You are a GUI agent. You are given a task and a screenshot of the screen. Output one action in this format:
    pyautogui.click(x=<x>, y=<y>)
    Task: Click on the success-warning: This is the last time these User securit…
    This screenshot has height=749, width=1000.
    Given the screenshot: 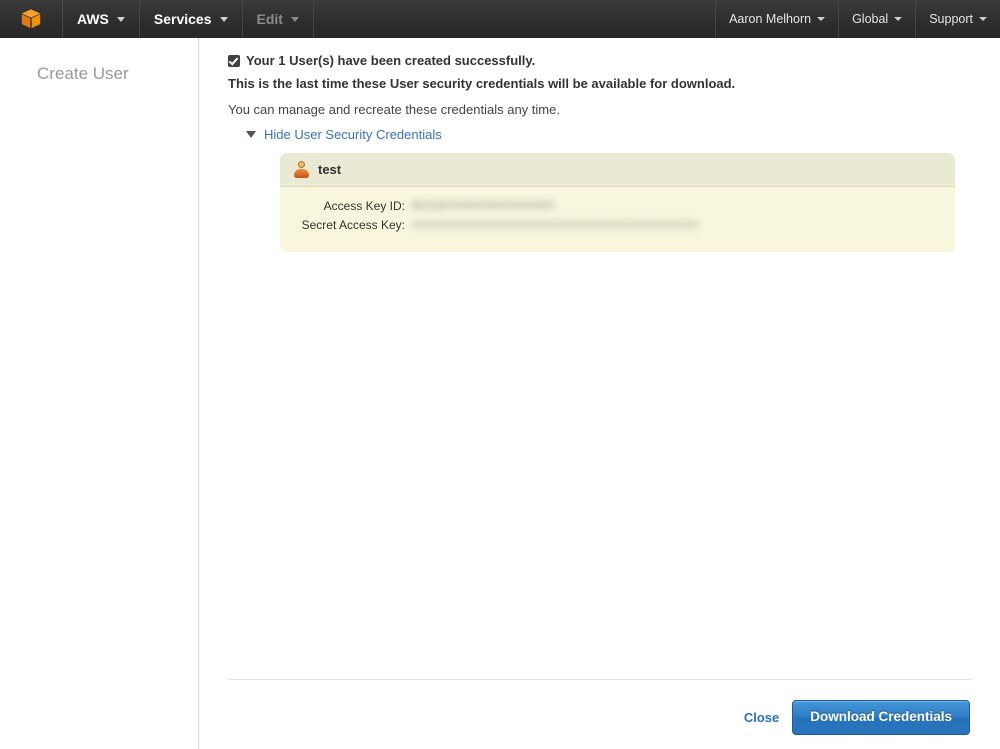 What is the action you would take?
    pyautogui.click(x=482, y=83)
    